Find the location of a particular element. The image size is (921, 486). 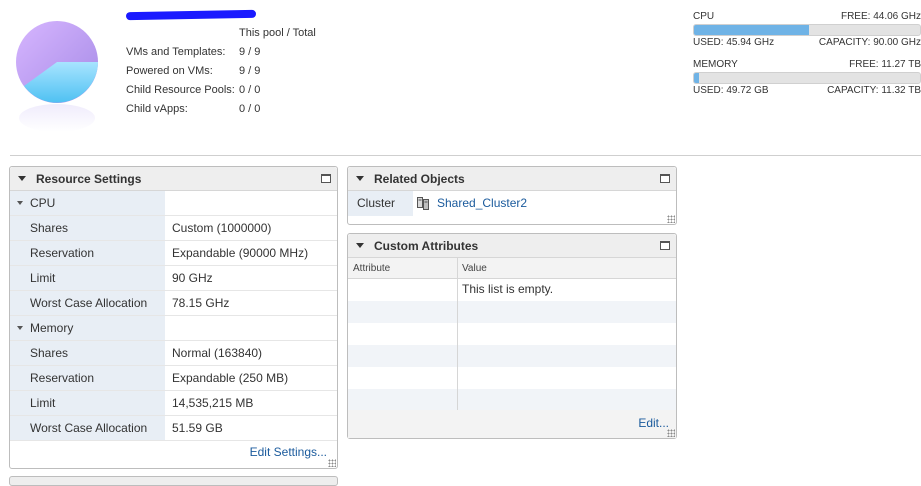

cpu-usage-bar is located at coordinates (807, 30).